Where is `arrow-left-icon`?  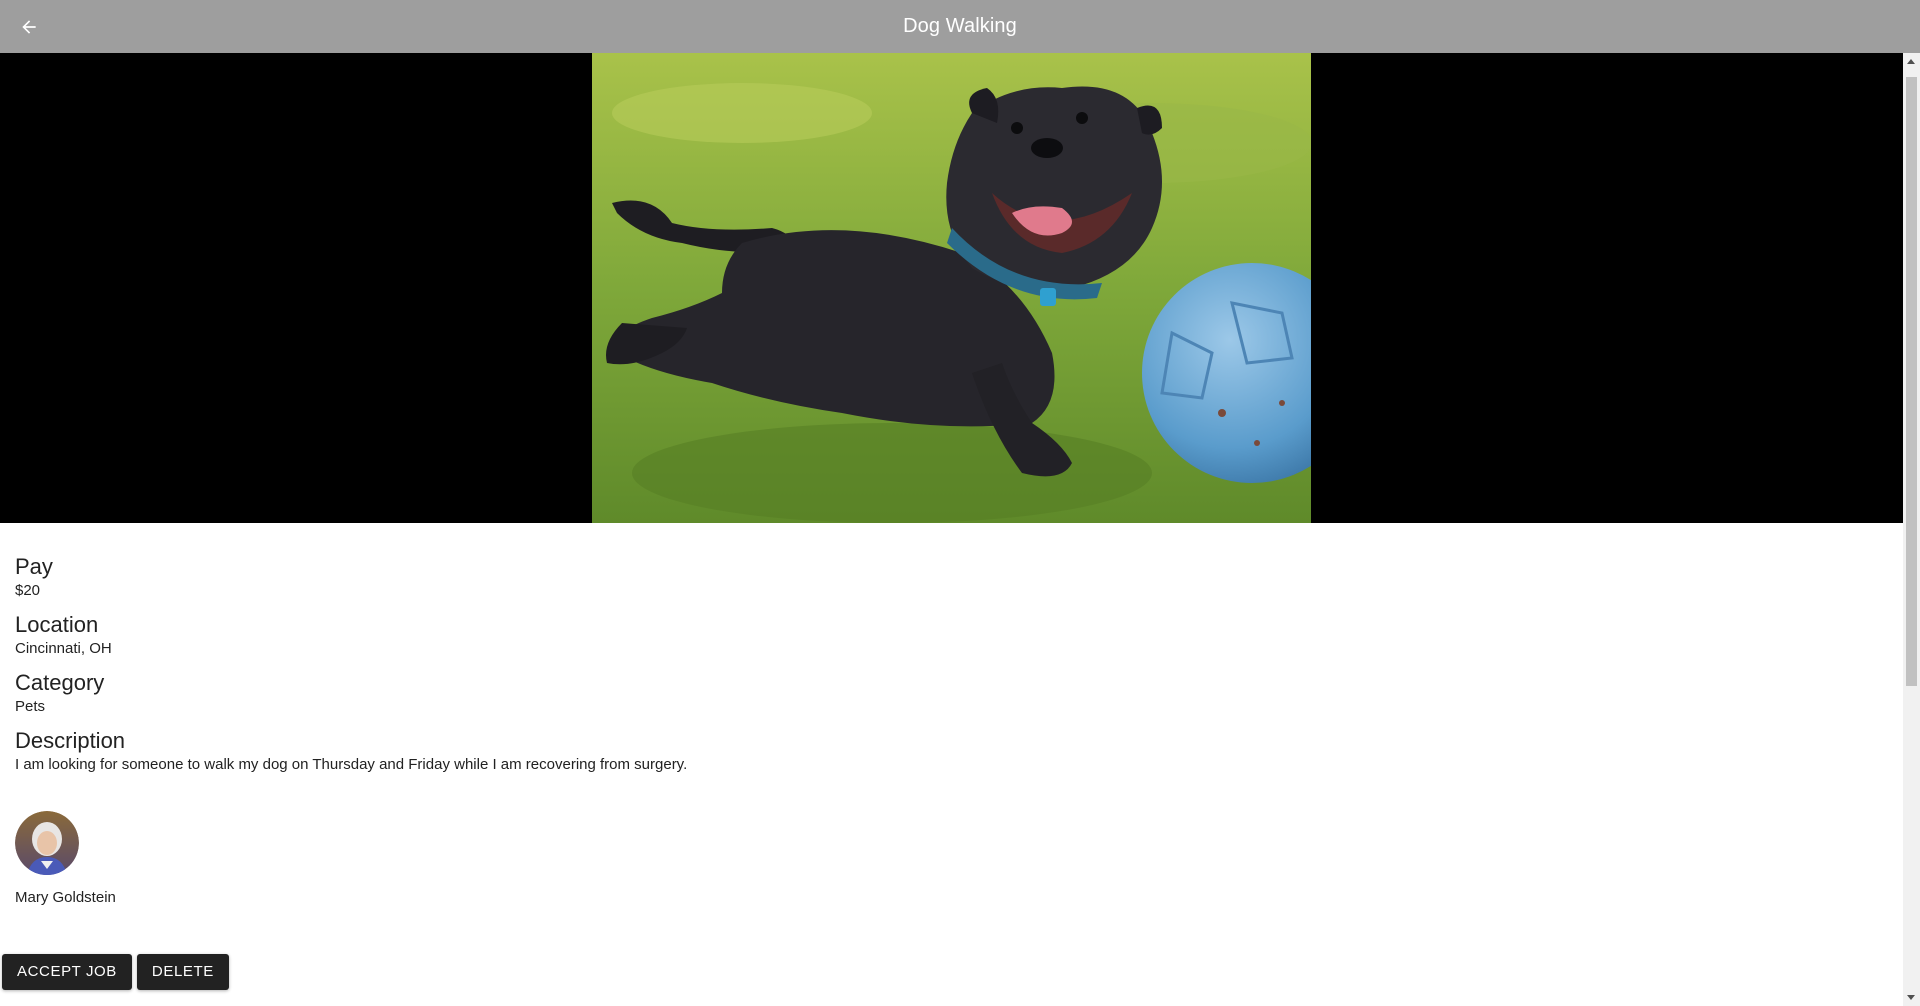
arrow-left-icon is located at coordinates (29, 27).